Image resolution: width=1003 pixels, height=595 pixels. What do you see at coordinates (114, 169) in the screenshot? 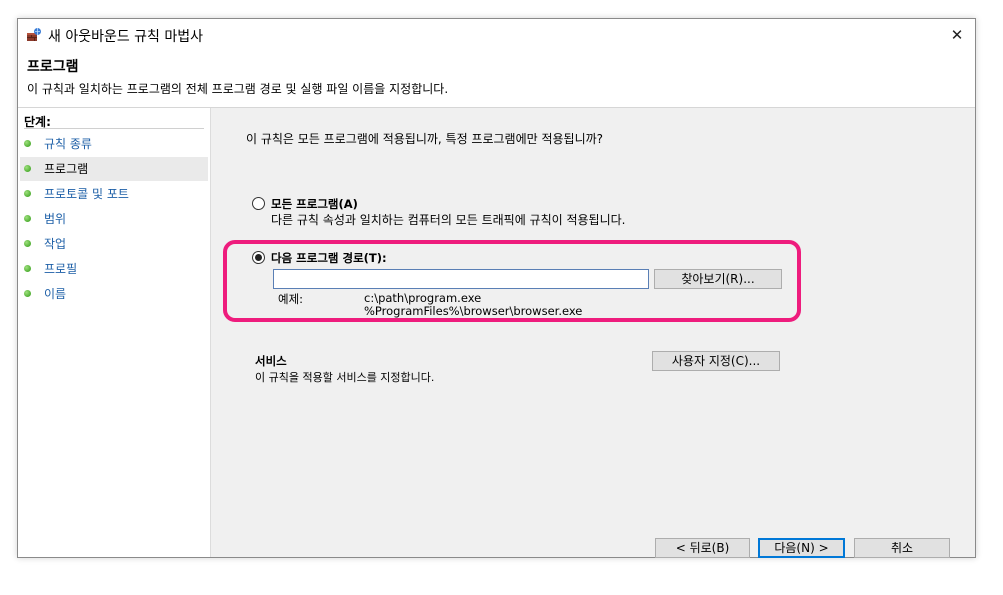
I see `step-program: 프로그램` at bounding box center [114, 169].